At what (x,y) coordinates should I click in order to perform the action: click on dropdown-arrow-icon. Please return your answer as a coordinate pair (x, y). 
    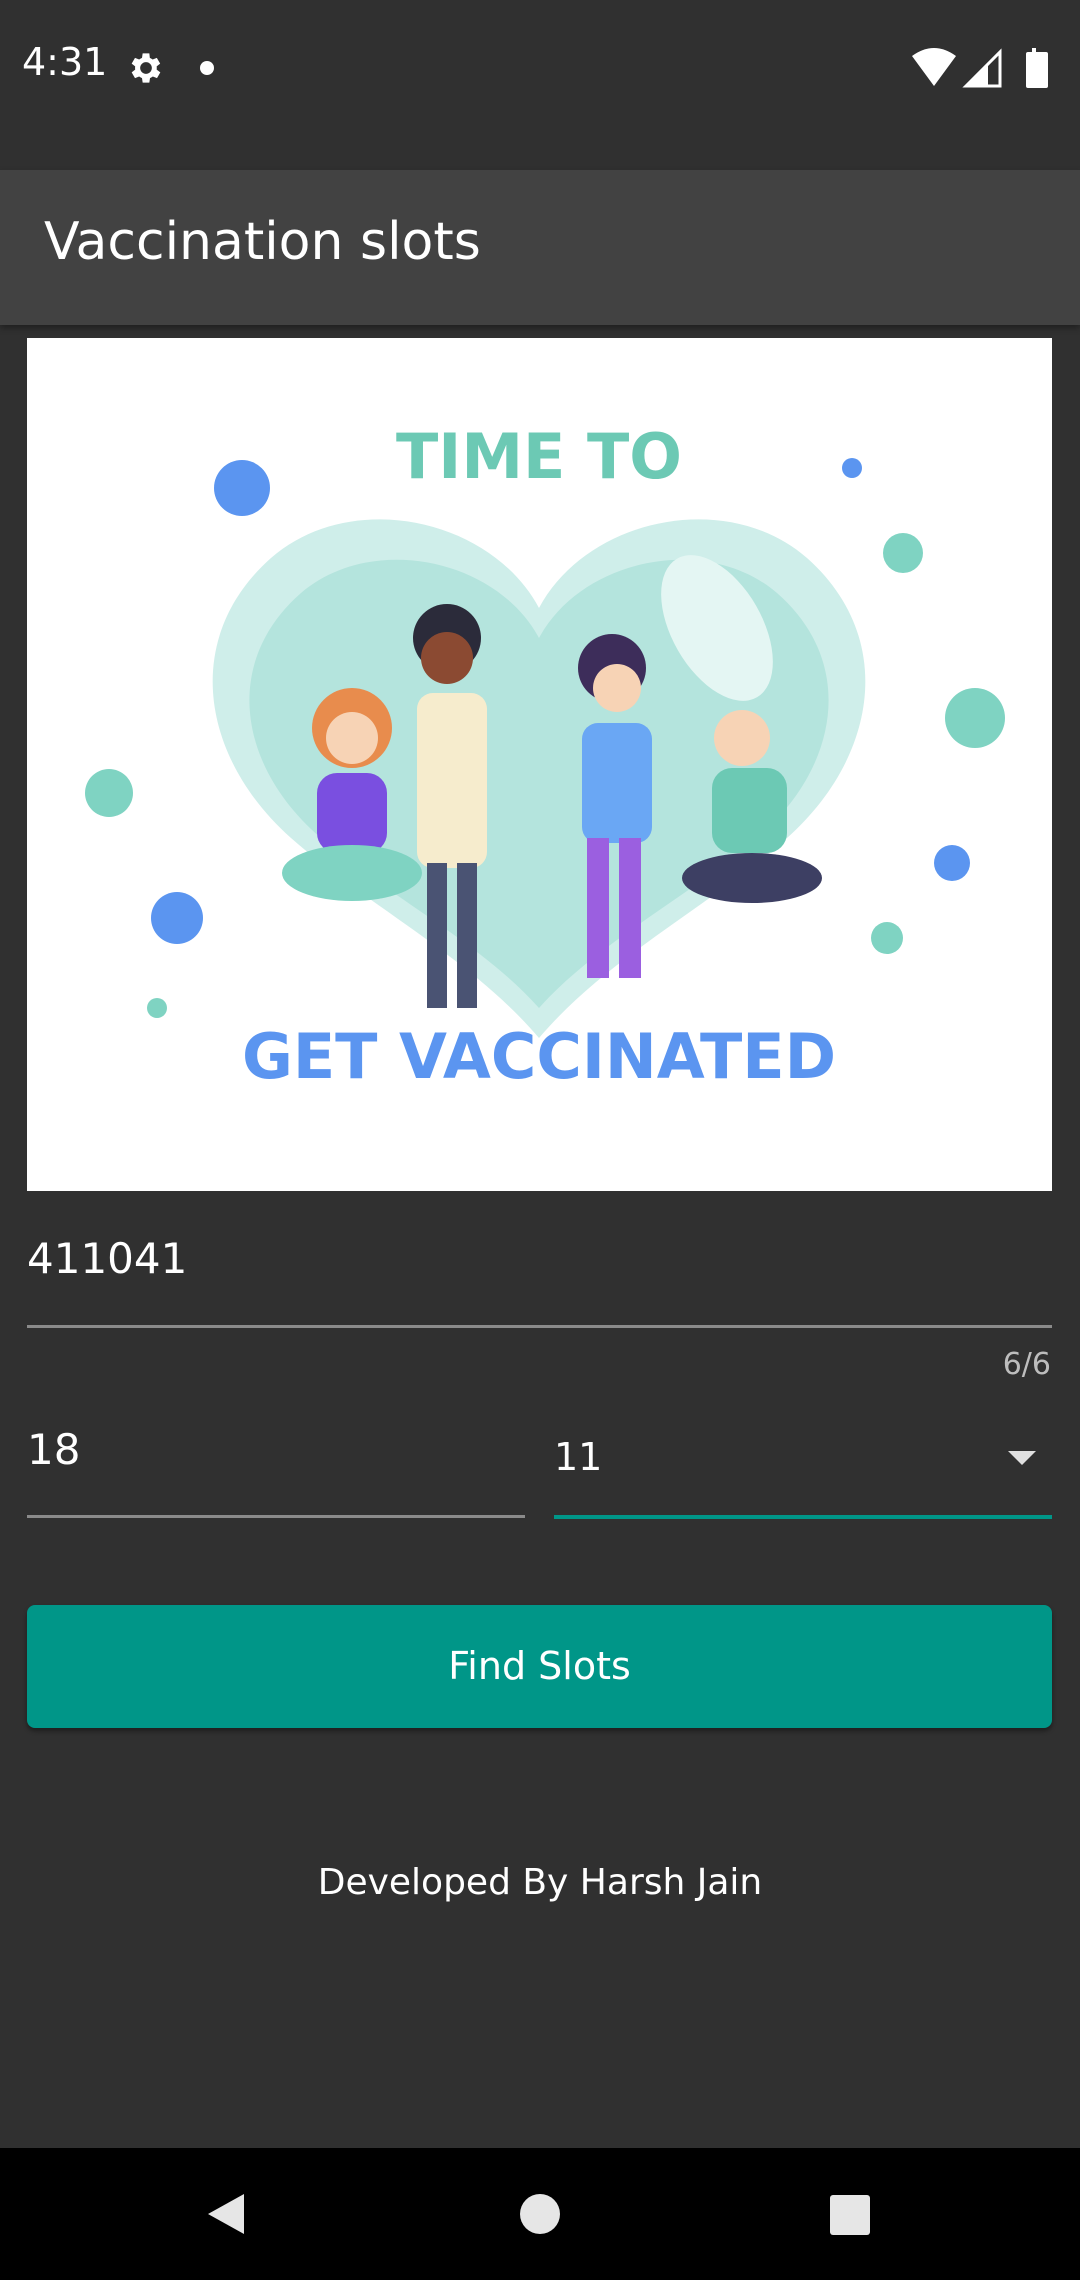
    Looking at the image, I should click on (1022, 1458).